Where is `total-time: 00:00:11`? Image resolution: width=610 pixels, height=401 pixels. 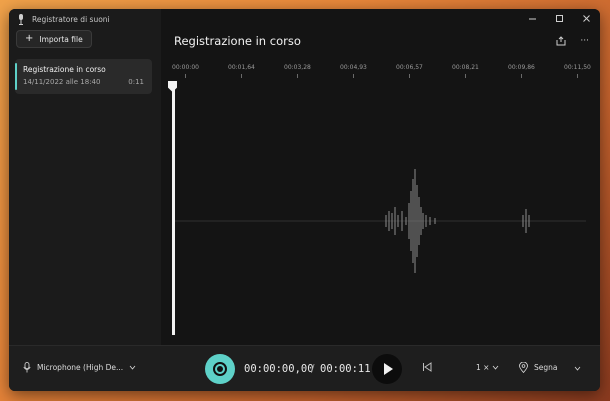 total-time: 00:00:11 is located at coordinates (345, 369).